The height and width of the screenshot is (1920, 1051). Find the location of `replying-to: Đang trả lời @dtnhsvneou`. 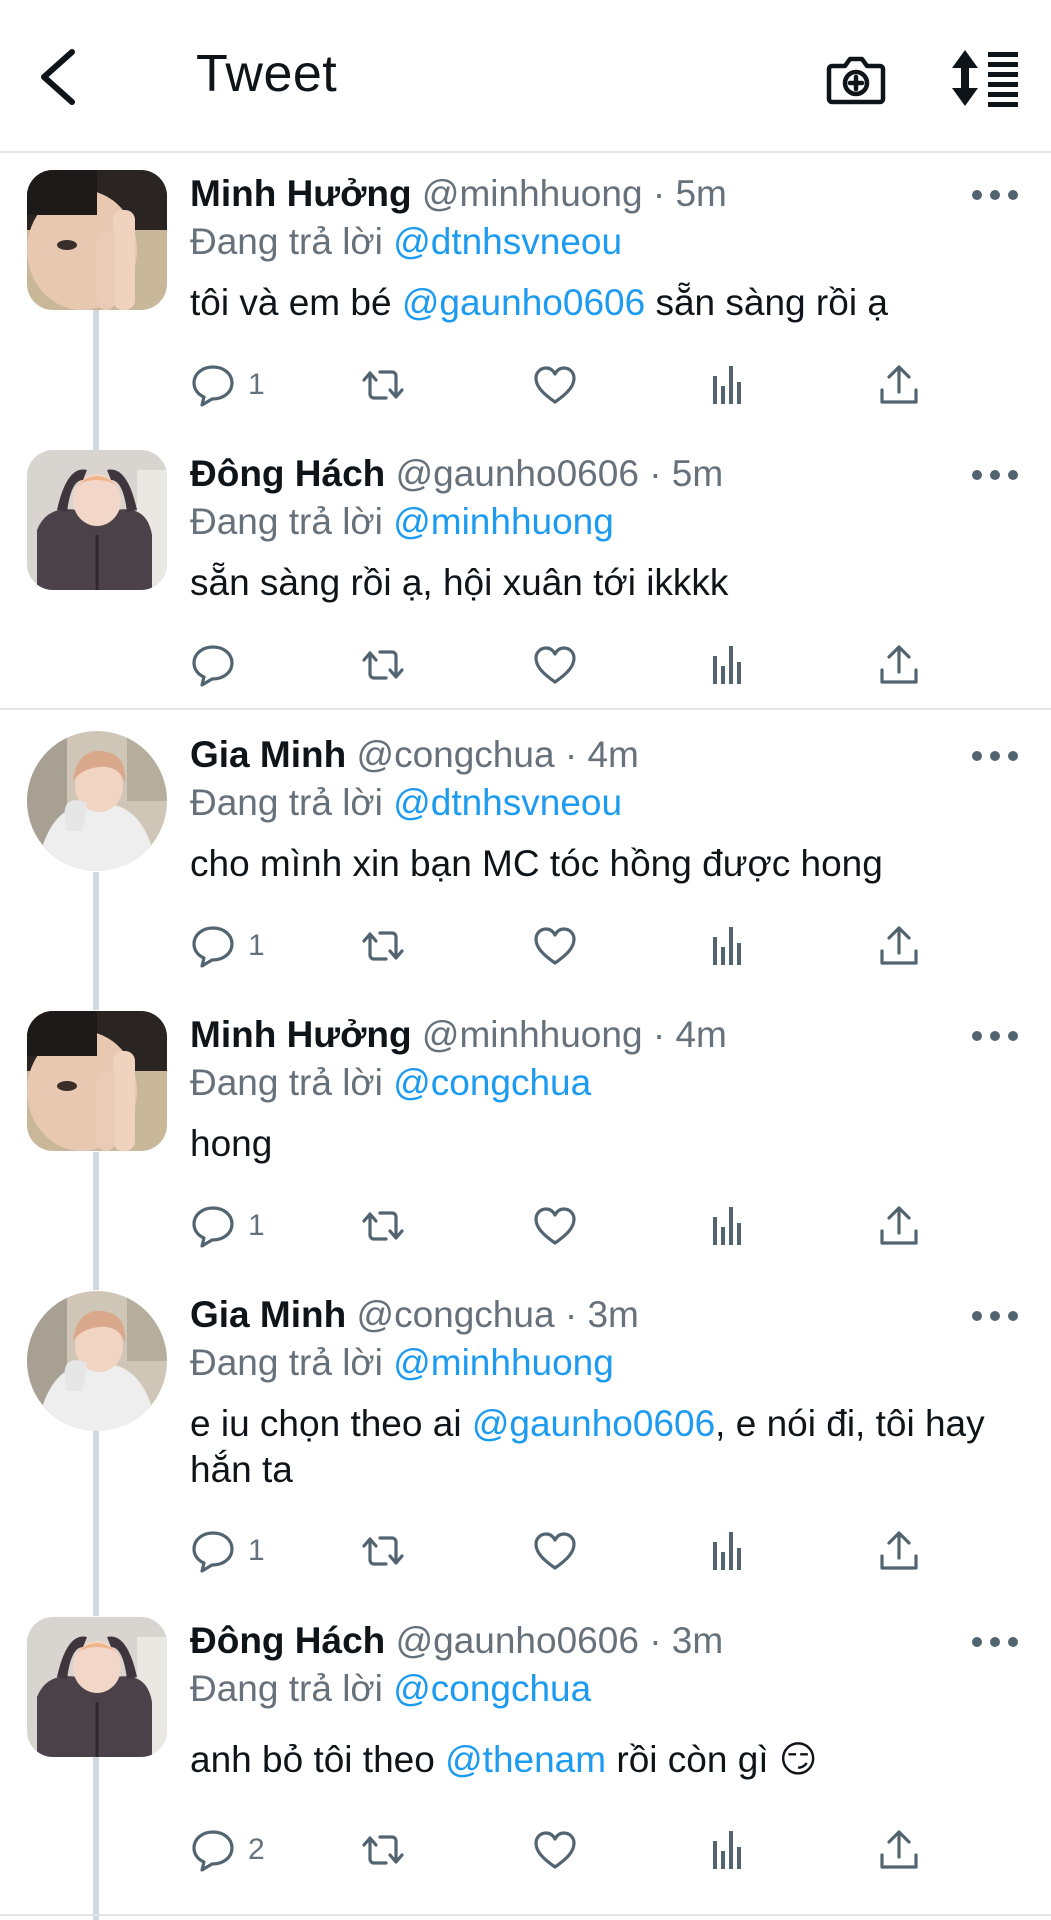

replying-to: Đang trả lời @dtnhsvneou is located at coordinates (406, 803).